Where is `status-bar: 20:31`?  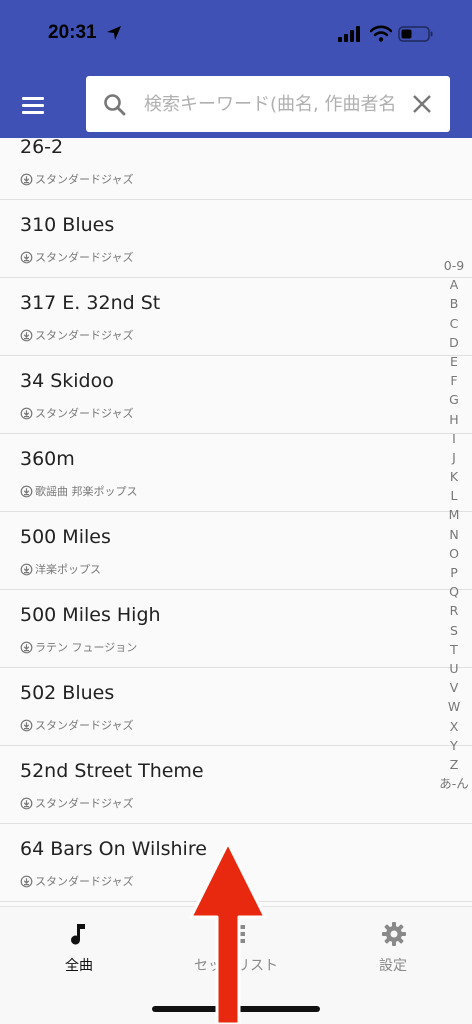
status-bar: 20:31 is located at coordinates (236, 35).